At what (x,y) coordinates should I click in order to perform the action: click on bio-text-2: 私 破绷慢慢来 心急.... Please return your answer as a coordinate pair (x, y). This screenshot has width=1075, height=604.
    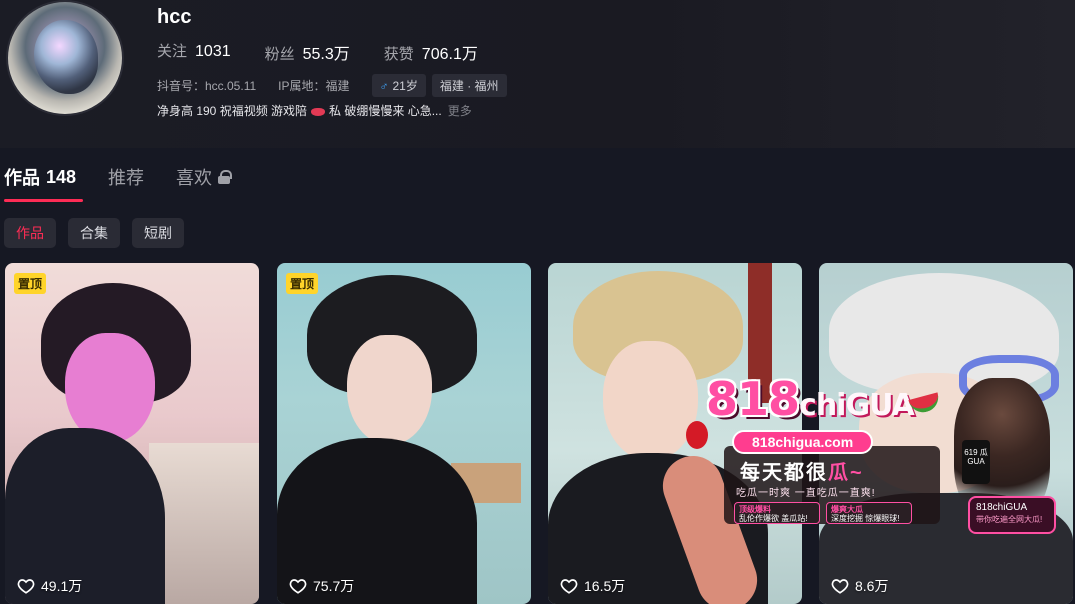
    Looking at the image, I should click on (385, 111).